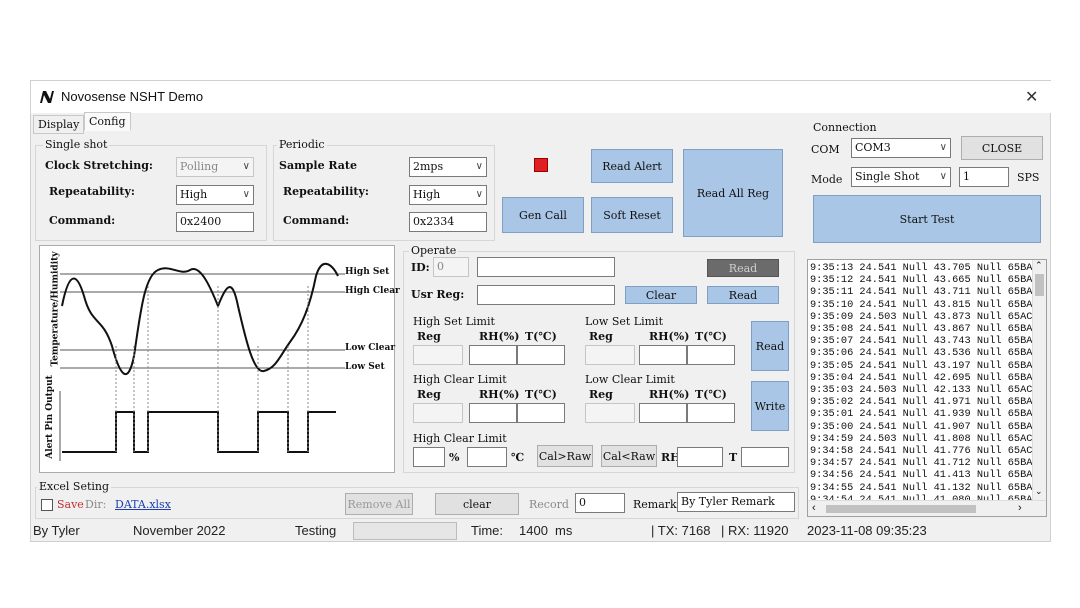 The image size is (1080, 608). Describe the element at coordinates (215, 222) in the screenshot. I see `ss-command-input: 0x2400` at that location.